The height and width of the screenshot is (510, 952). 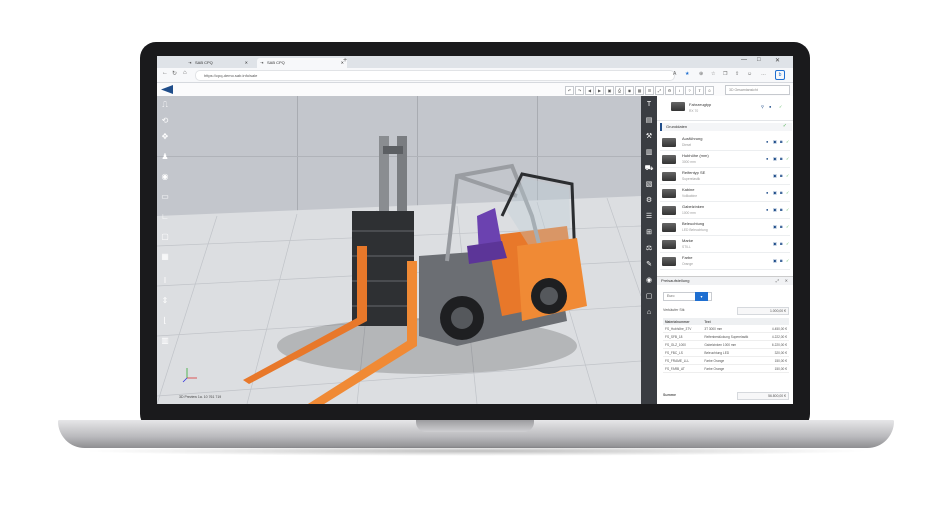 What do you see at coordinates (619, 90) in the screenshot?
I see `toolbar-print-icon: ⎙` at bounding box center [619, 90].